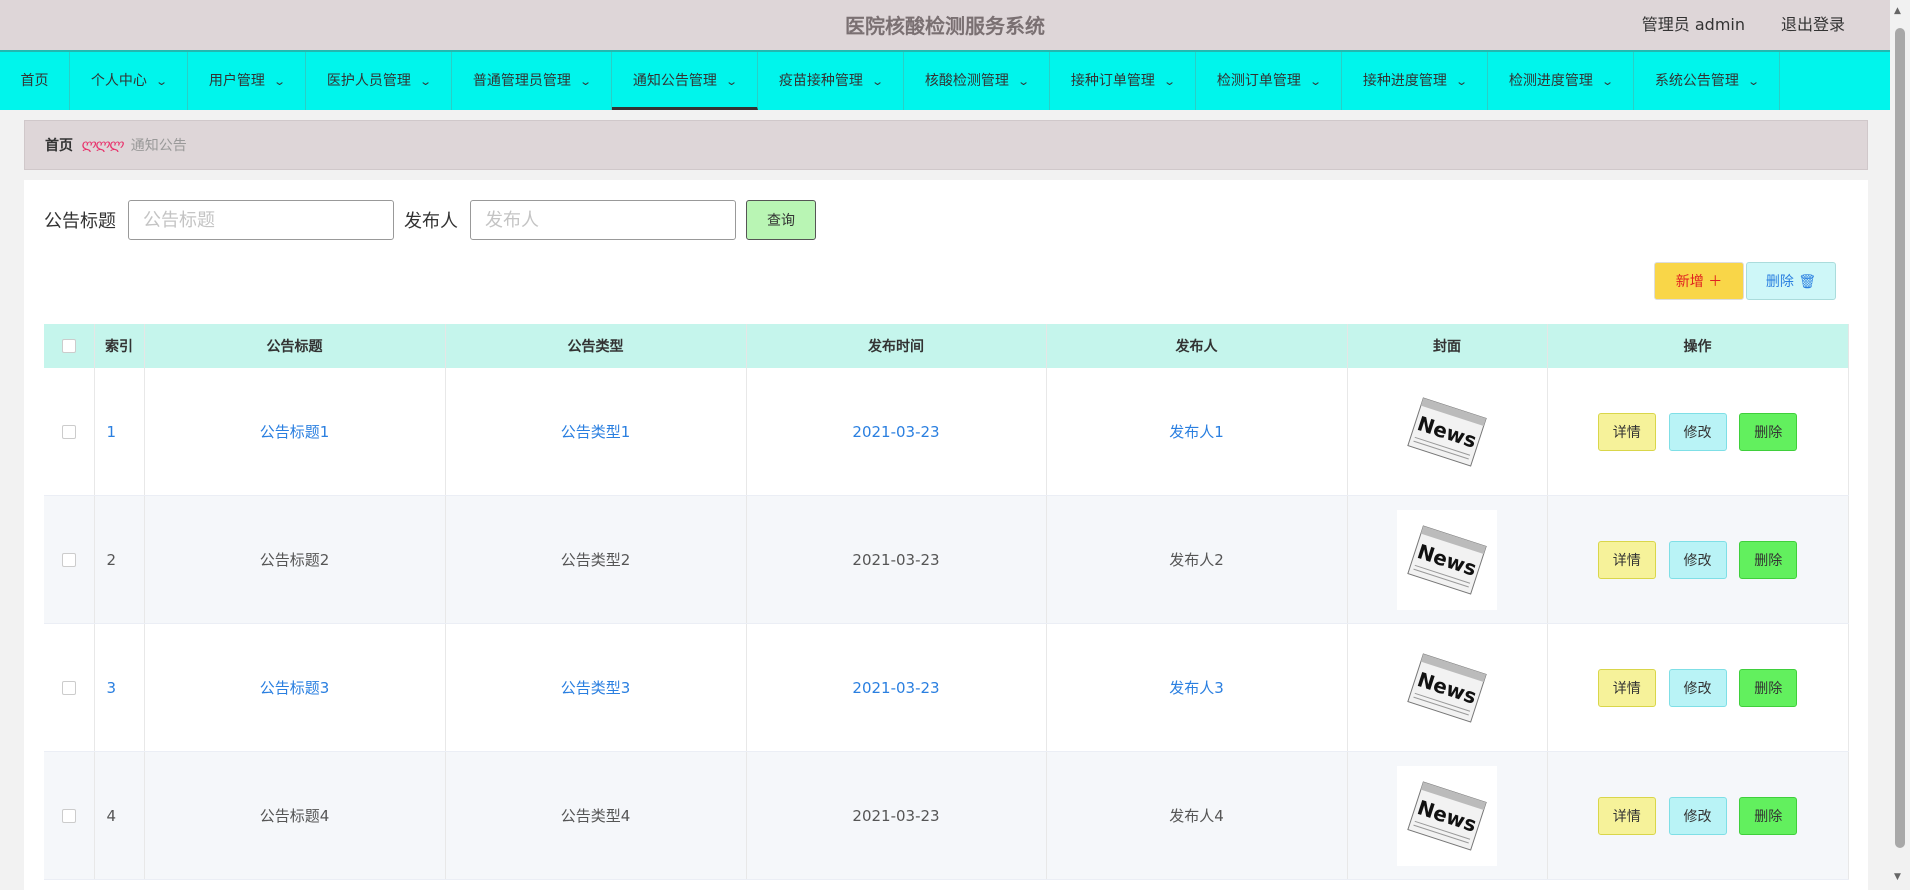 This screenshot has width=1910, height=890. I want to click on batch-delete-button: 删除 🗑, so click(1791, 281).